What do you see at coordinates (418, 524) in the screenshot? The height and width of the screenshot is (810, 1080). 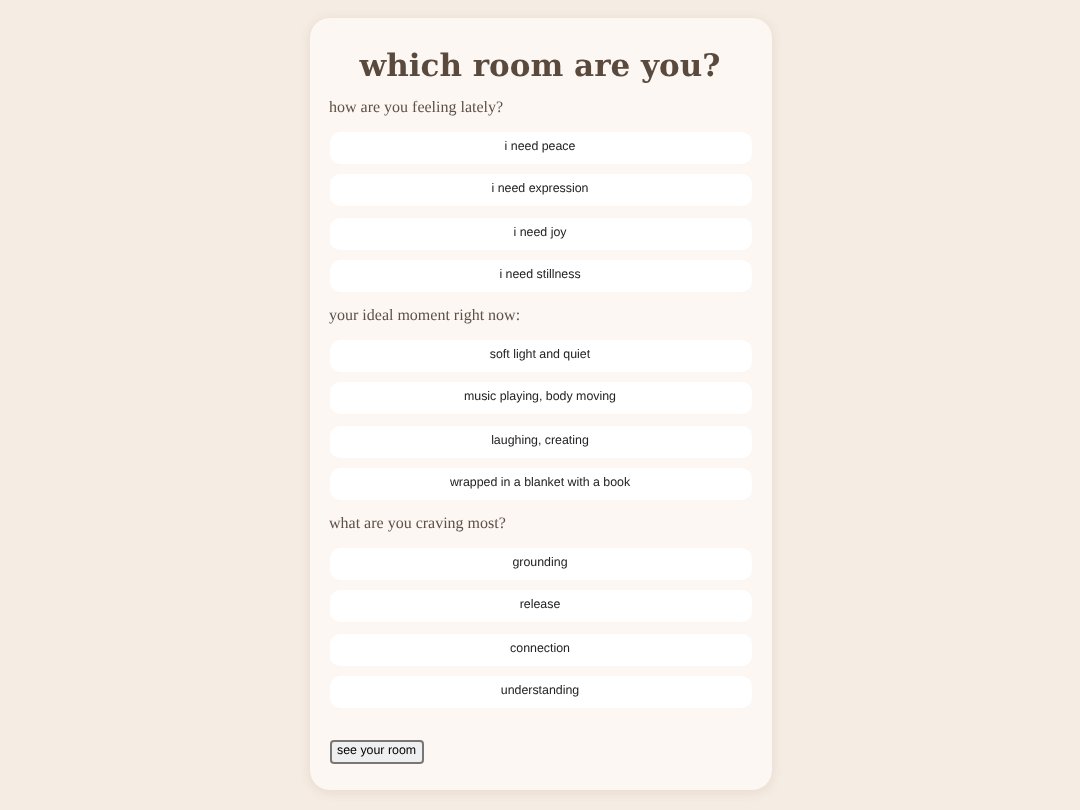 I see `question-prompt: what are you craving most?` at bounding box center [418, 524].